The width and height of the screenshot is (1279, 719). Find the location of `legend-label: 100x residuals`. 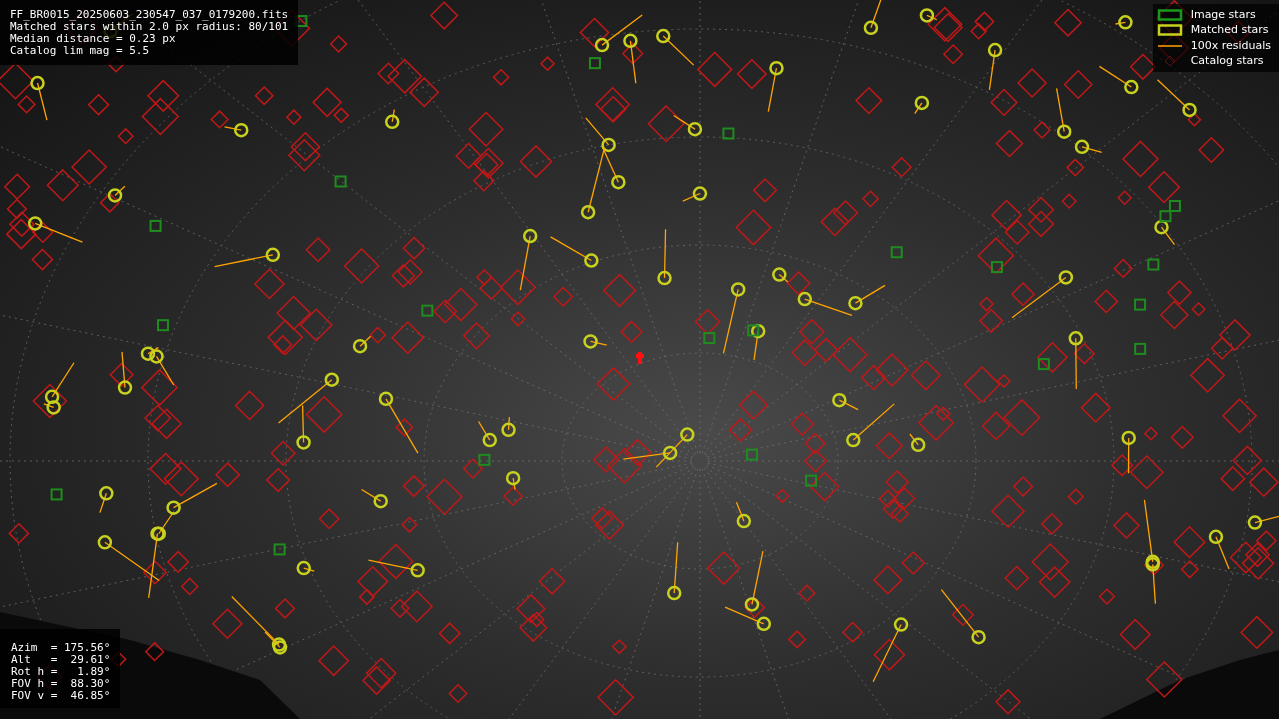

legend-label: 100x residuals is located at coordinates (1230, 45).